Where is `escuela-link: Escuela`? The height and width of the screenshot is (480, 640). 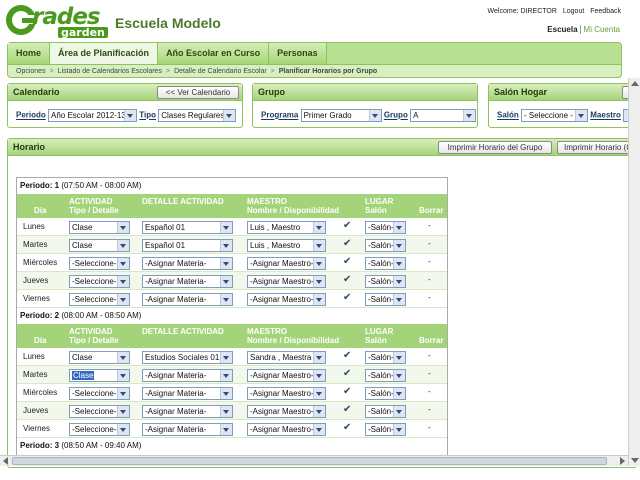
escuela-link: Escuela is located at coordinates (562, 29).